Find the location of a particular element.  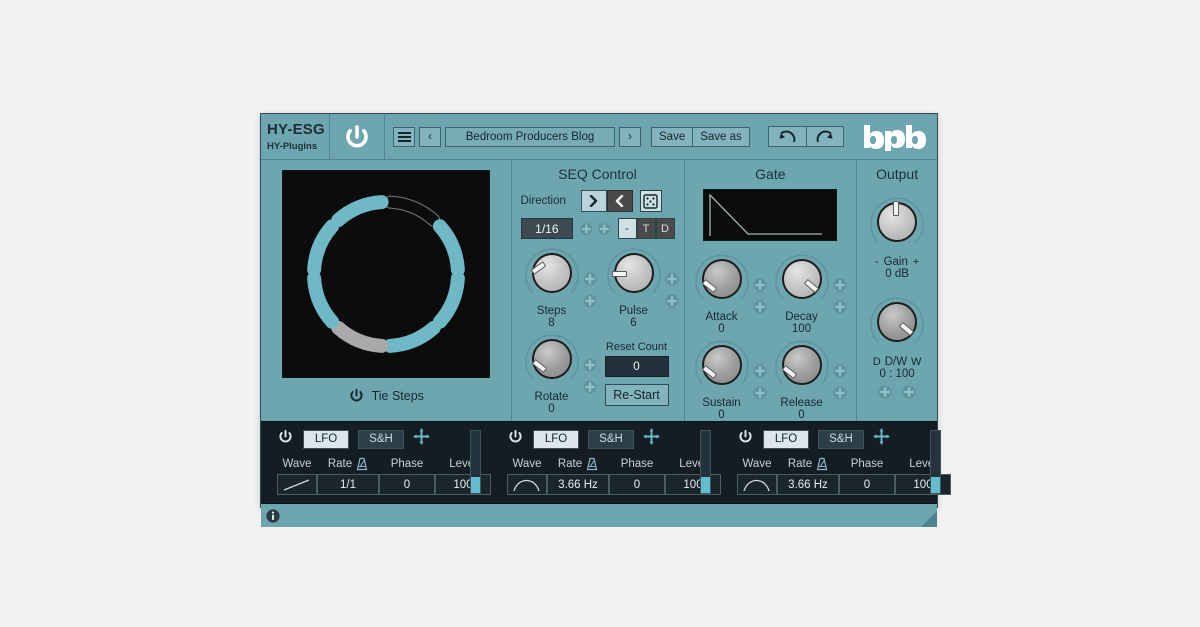

step-sequencer-display is located at coordinates (385, 274).